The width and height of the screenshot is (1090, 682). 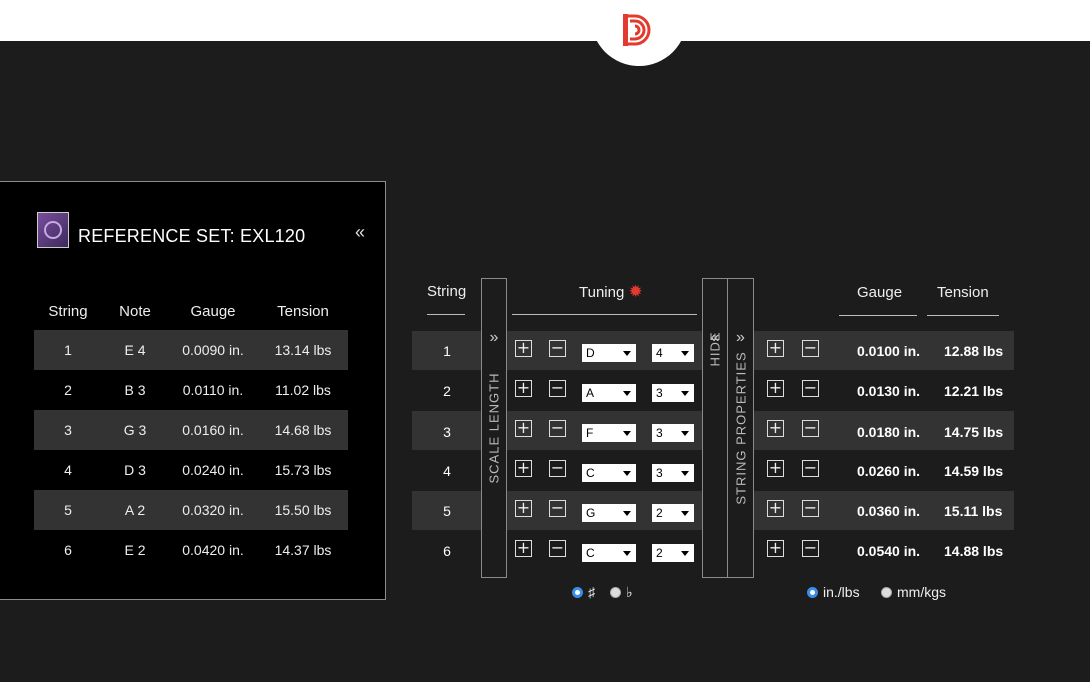 I want to click on ref-tension: 14.37 lbs, so click(x=303, y=550).